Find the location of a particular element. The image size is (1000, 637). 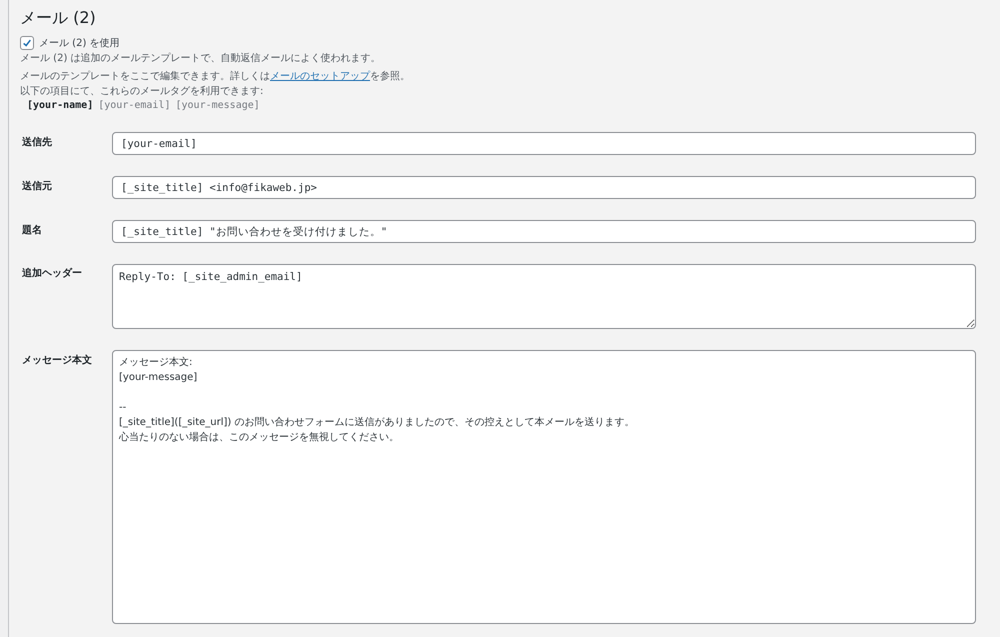

section-title: メール (2) is located at coordinates (58, 18).